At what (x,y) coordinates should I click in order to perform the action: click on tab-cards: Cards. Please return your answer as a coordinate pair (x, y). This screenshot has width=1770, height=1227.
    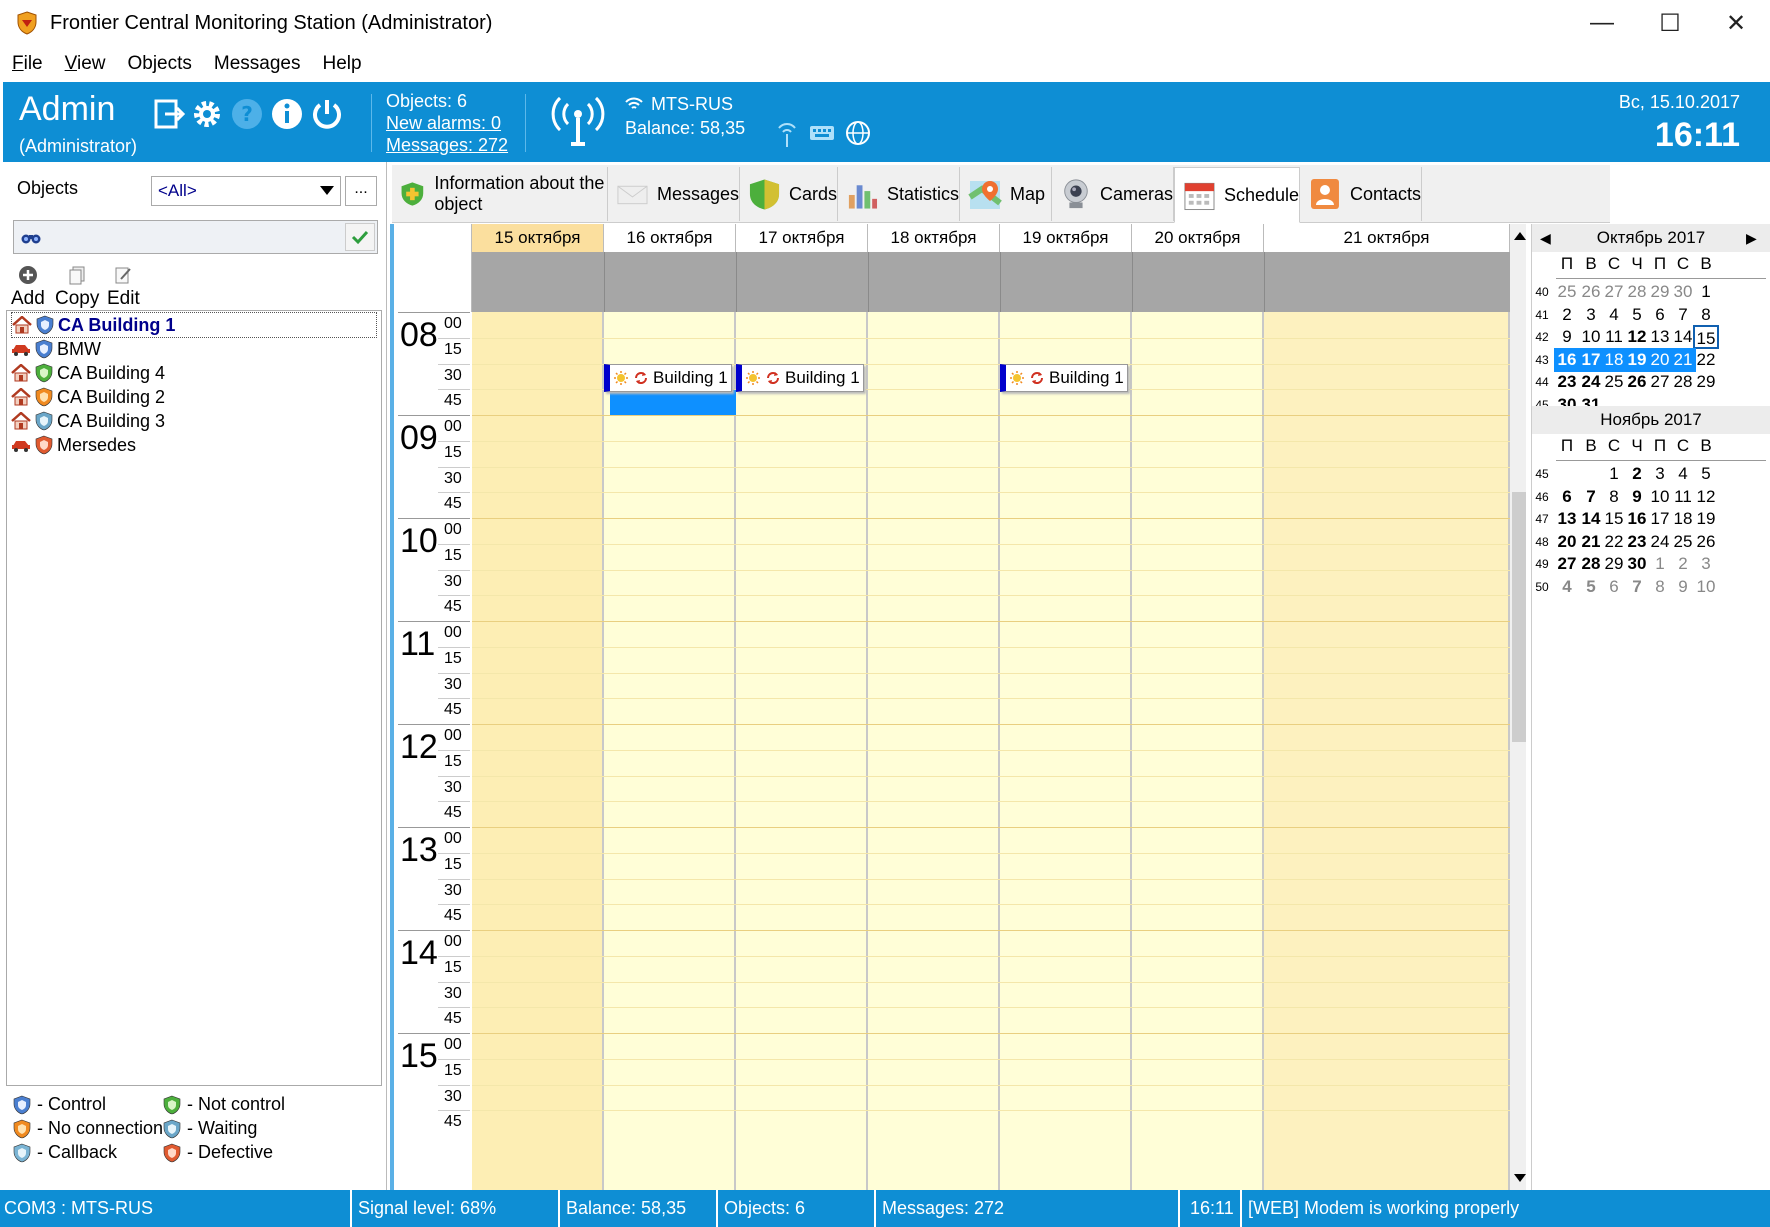
    Looking at the image, I should click on (789, 194).